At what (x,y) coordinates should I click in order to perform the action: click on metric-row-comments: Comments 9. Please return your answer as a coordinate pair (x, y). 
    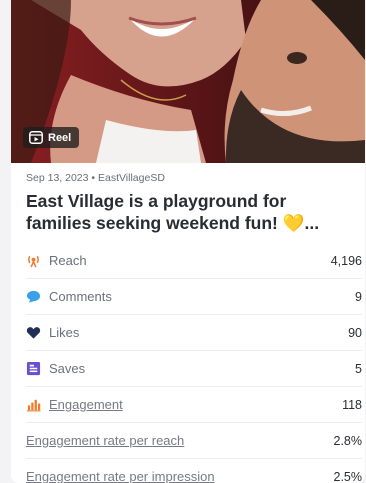
    Looking at the image, I should click on (194, 297).